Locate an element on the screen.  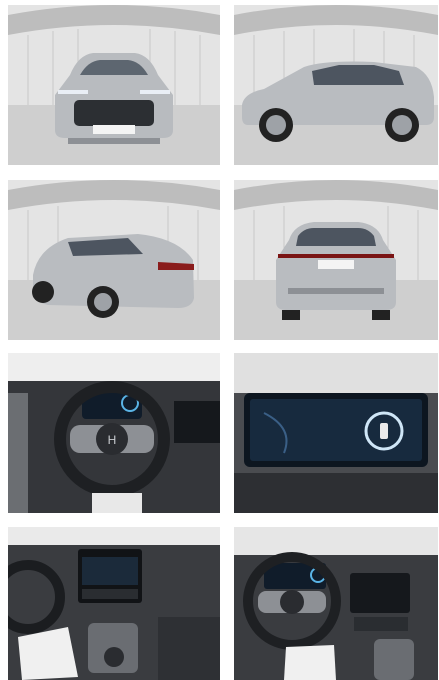
gallery-photo-front: front-exterior is located at coordinates (114, 85).